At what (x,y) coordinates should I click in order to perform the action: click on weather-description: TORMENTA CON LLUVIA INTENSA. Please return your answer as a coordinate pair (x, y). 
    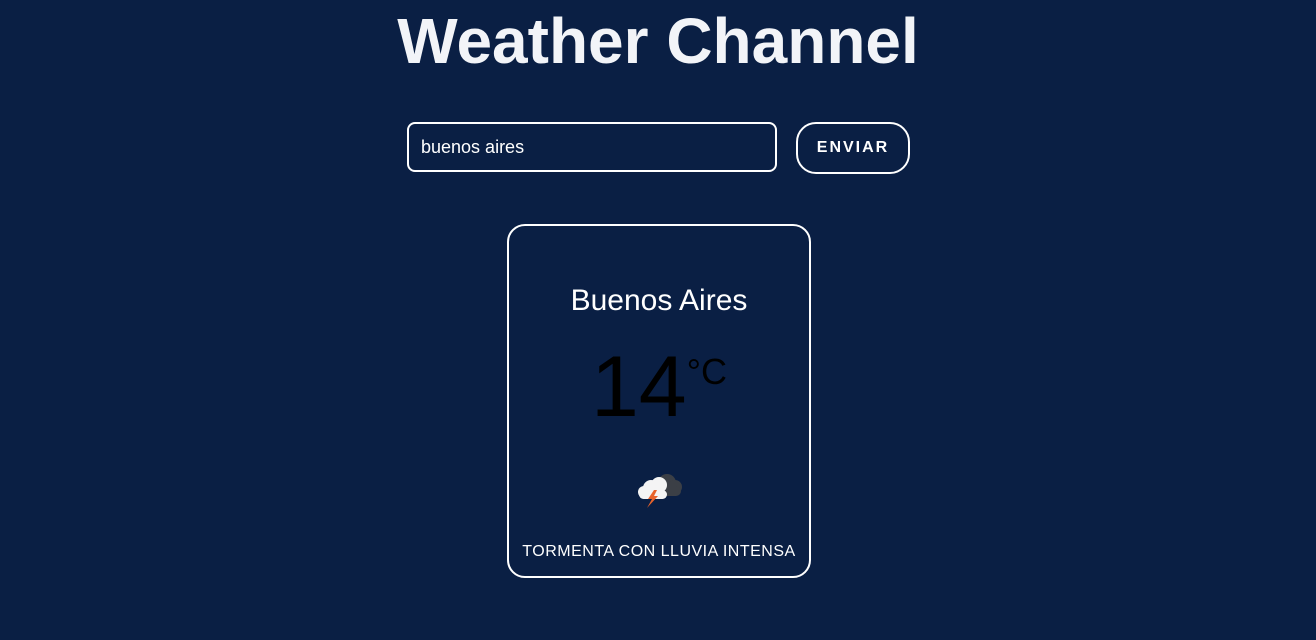
    Looking at the image, I should click on (659, 551).